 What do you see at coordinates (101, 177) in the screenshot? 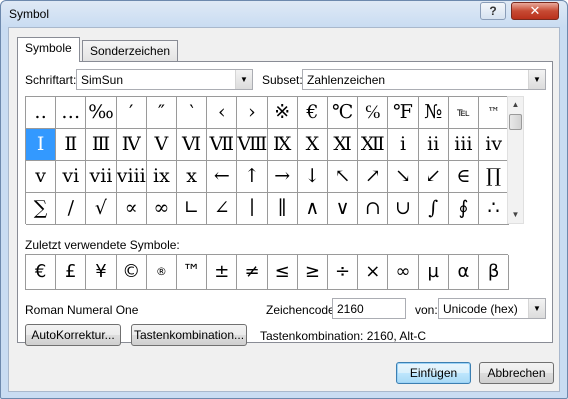
I see `symbol-cell: ⅶ` at bounding box center [101, 177].